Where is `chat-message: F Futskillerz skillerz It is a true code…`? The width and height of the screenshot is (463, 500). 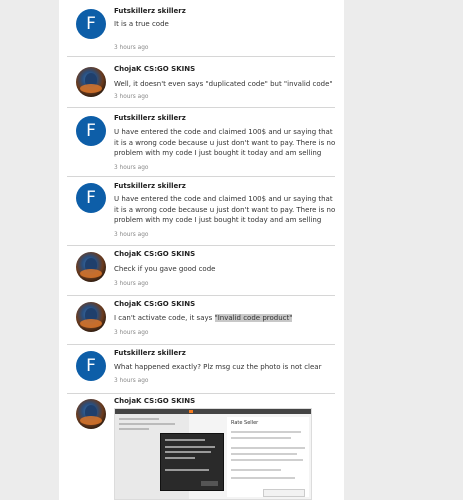
chat-message: F Futskillerz skillerz It is a true code… is located at coordinates (201, 28).